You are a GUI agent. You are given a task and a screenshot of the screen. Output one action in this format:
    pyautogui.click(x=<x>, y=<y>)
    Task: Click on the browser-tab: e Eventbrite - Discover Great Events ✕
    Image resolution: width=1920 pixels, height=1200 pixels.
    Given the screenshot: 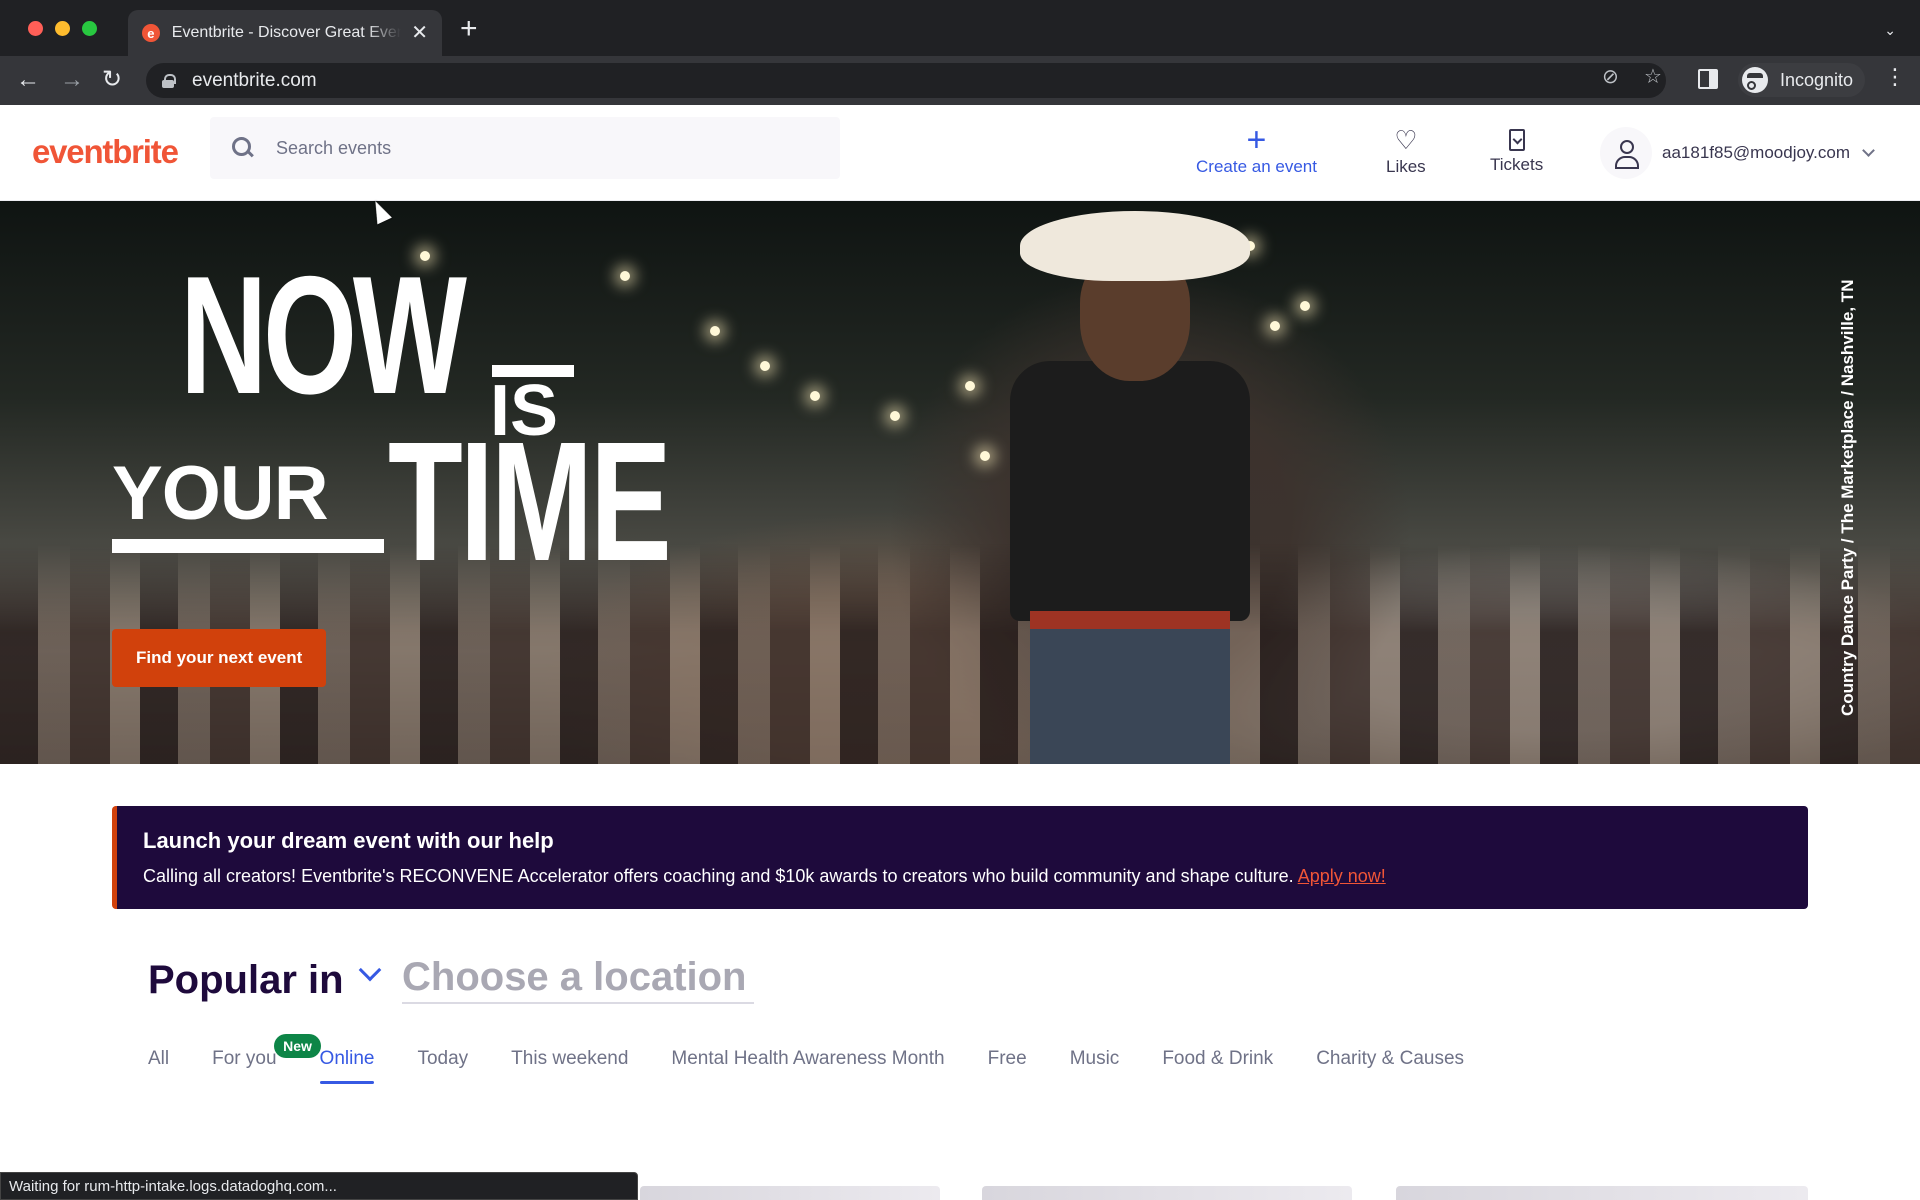 What is the action you would take?
    pyautogui.click(x=285, y=33)
    